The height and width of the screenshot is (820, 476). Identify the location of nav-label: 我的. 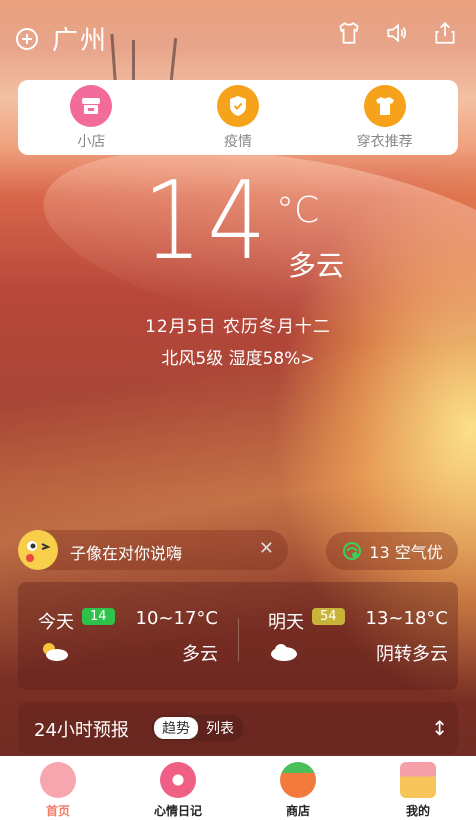
(417, 811).